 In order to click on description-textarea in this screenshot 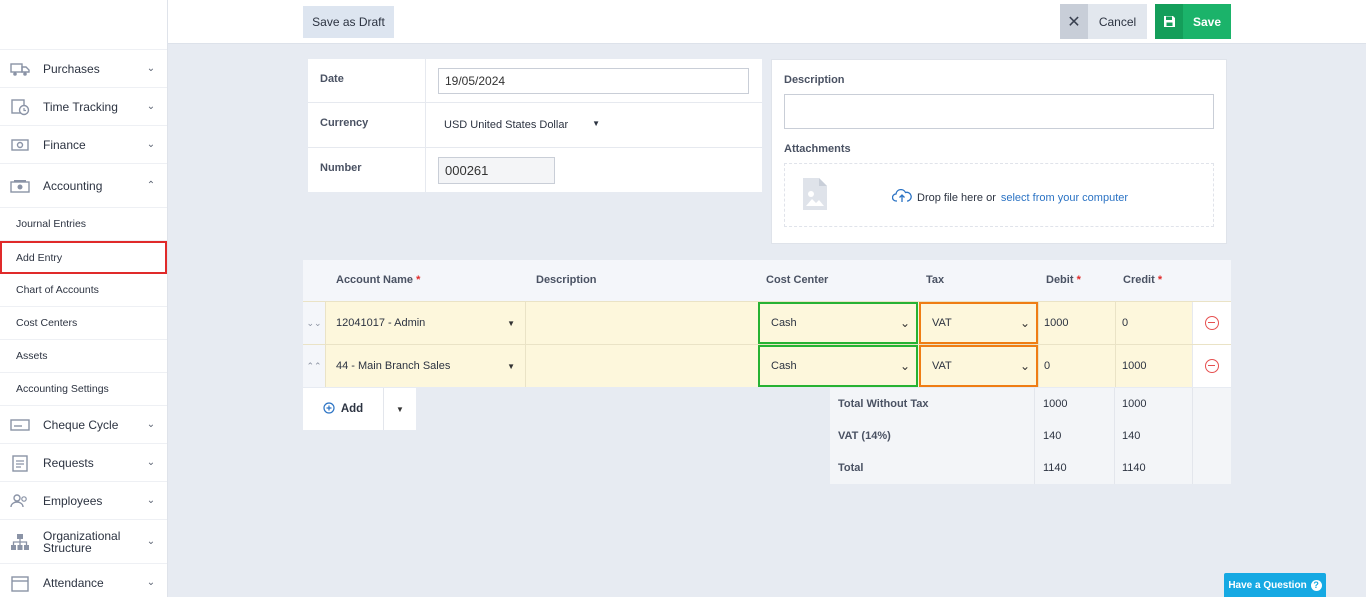, I will do `click(999, 111)`.